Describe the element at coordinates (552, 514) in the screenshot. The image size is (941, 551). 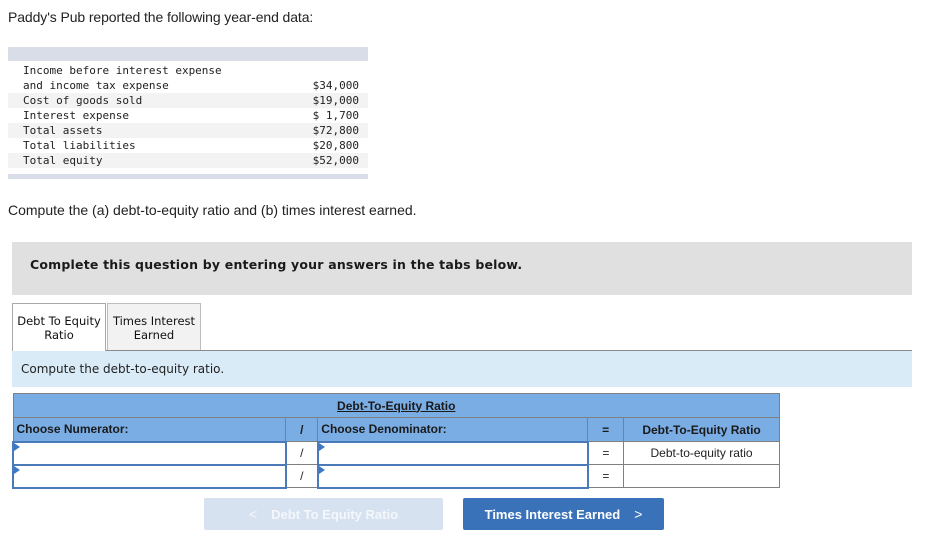
I see `next-button-label: Times Interest Earned` at that location.